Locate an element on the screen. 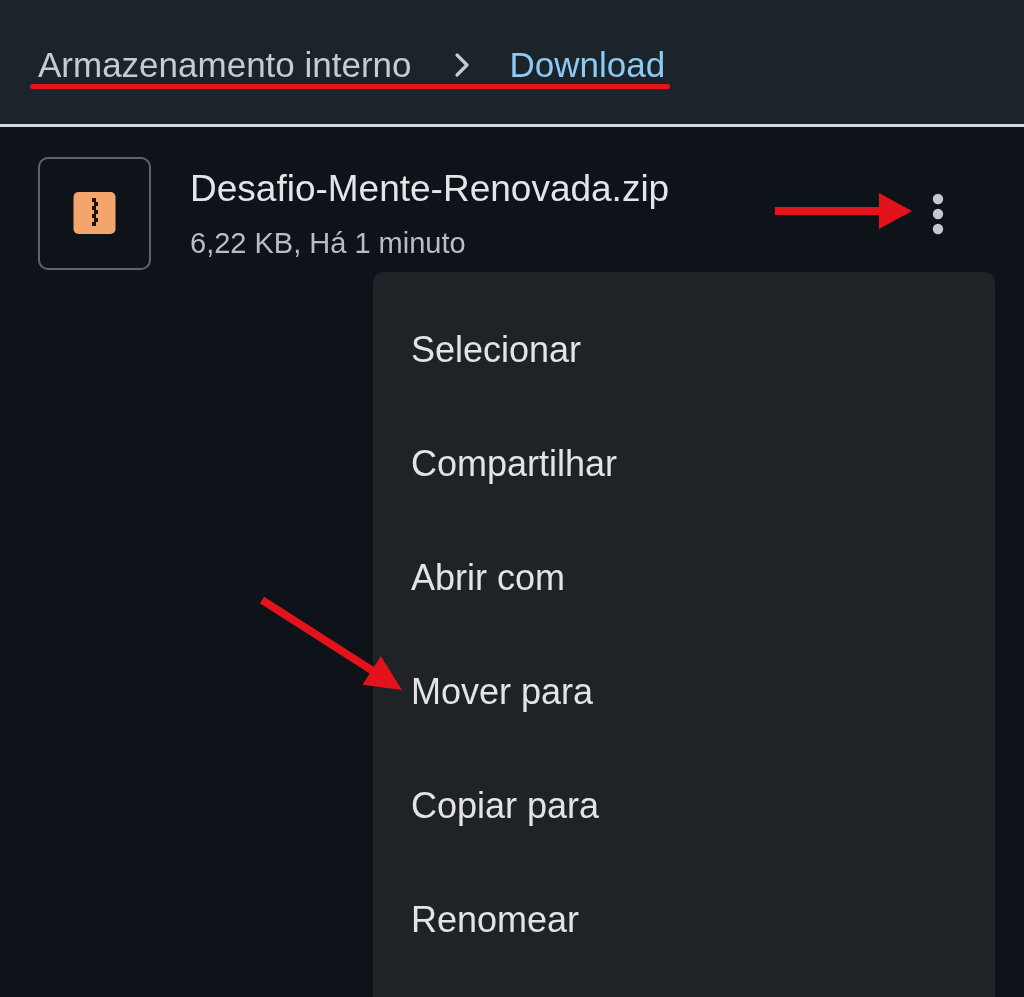  file-name: Desafio-Mente-Renovada.zip is located at coordinates (430, 188).